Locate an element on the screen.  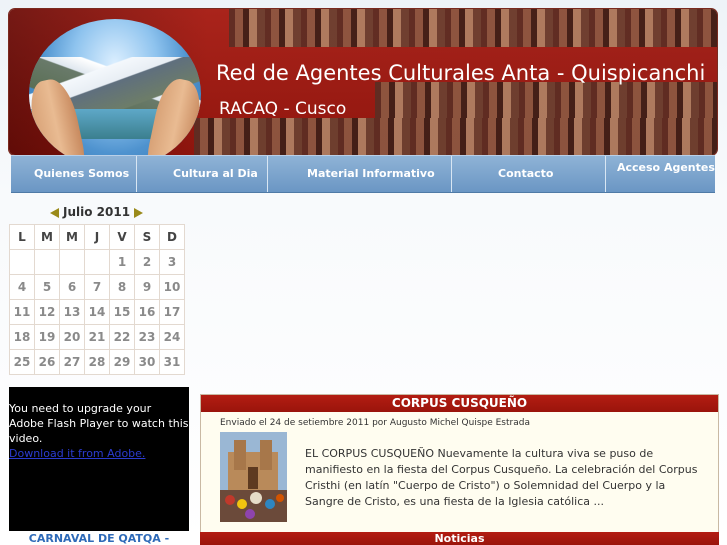
calendar-day: 24 is located at coordinates (172, 337).